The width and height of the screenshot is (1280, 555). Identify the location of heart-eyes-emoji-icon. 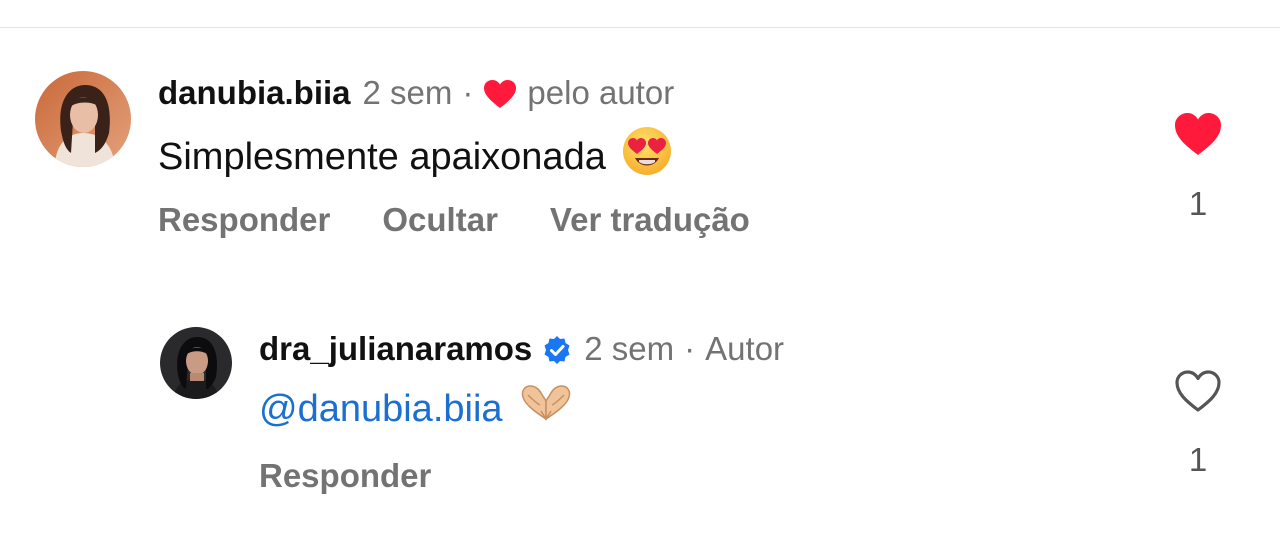
(647, 157).